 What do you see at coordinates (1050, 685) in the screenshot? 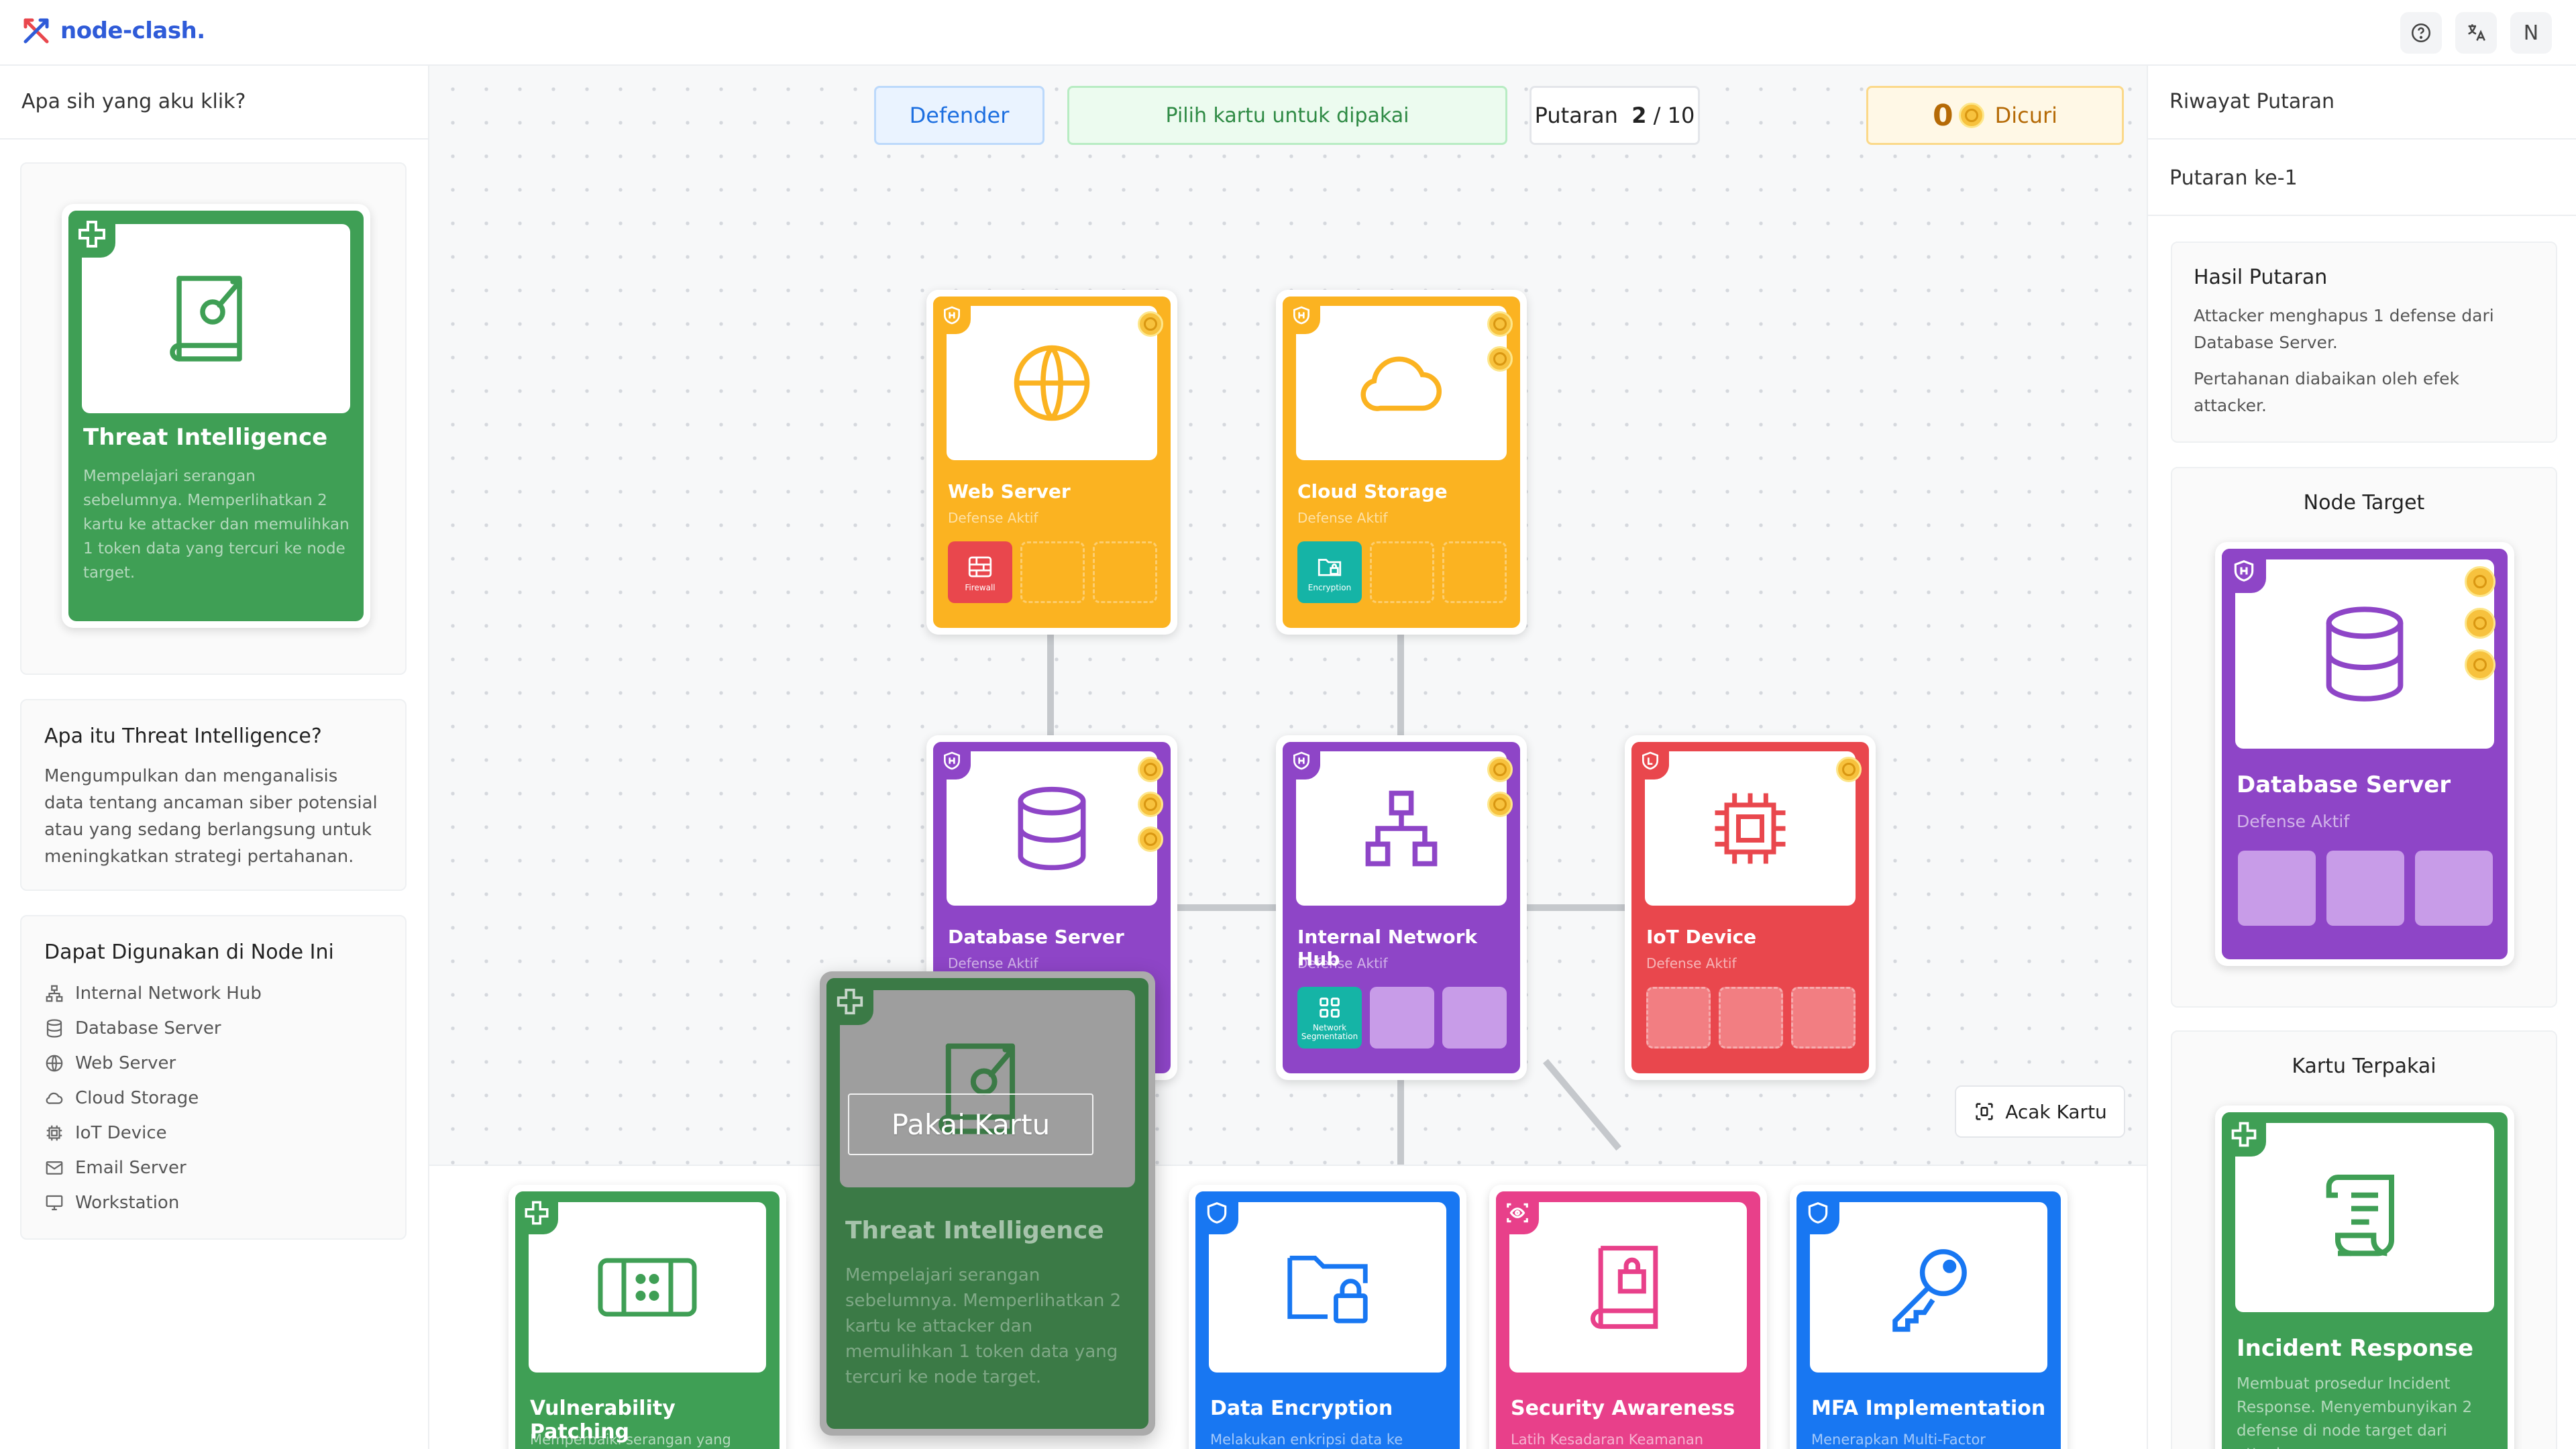
I see `edge-web-db` at bounding box center [1050, 685].